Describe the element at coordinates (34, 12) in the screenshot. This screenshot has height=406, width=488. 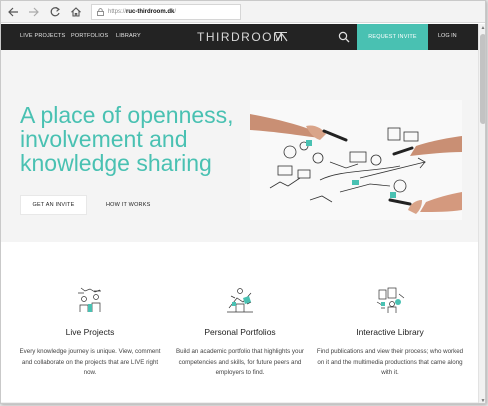
I see `forward-icon` at that location.